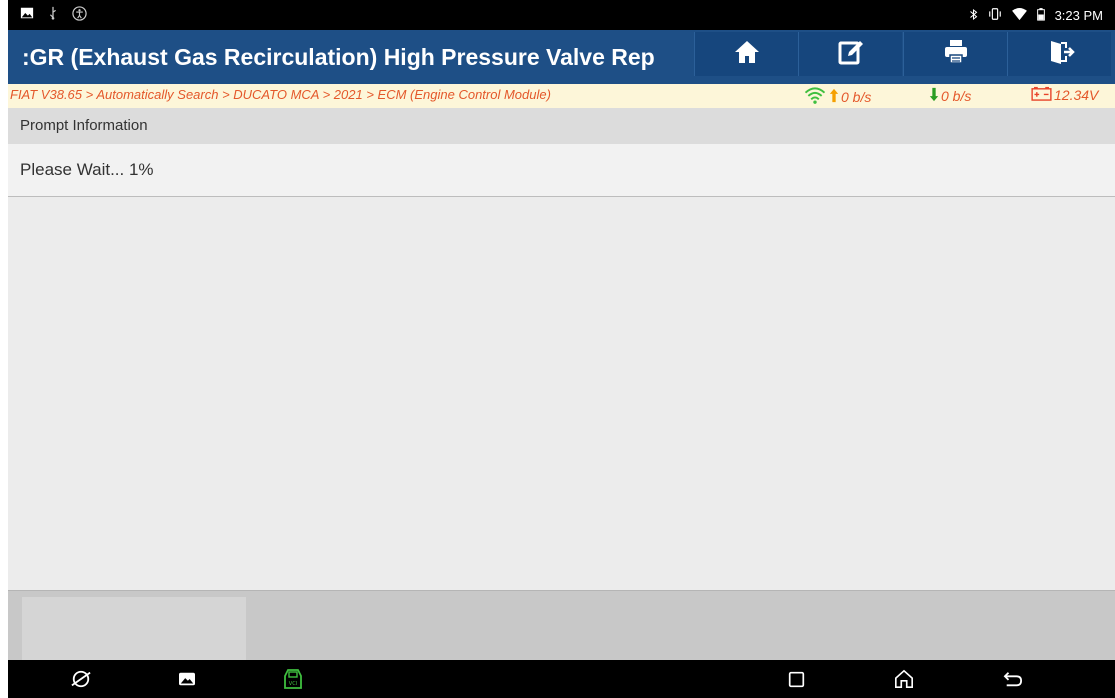 The height and width of the screenshot is (698, 1115). I want to click on bottom-action-button, so click(134, 629).